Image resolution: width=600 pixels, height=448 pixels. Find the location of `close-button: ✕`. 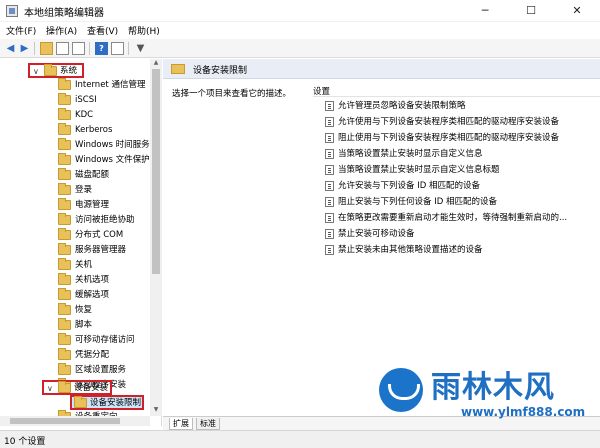

close-button: ✕ is located at coordinates (577, 11).